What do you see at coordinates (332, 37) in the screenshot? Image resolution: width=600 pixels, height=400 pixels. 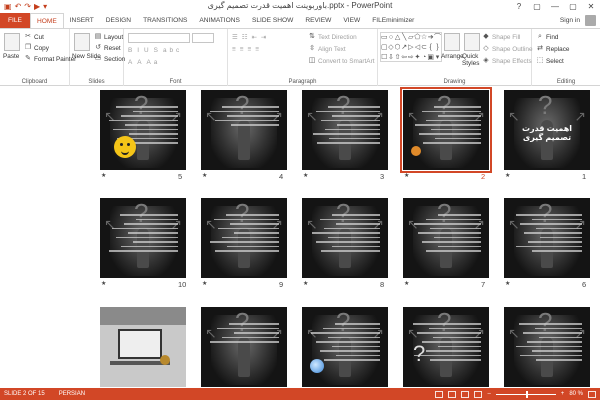 I see `text-direction-button: ⇅ Text Direction` at bounding box center [332, 37].